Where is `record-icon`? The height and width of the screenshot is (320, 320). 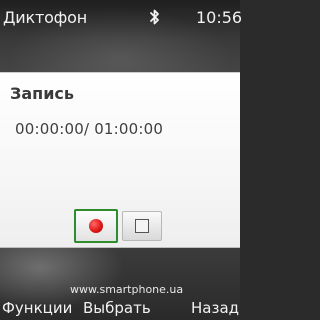 record-icon is located at coordinates (96, 226).